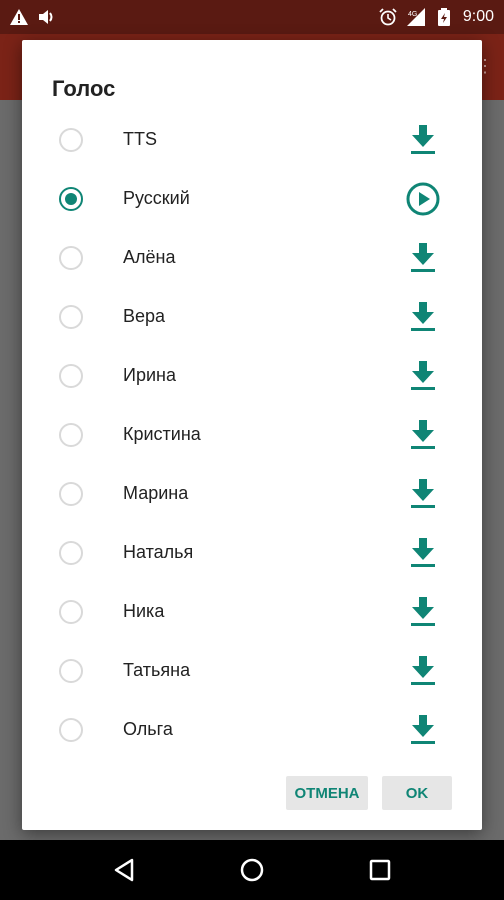 Image resolution: width=504 pixels, height=900 pixels. What do you see at coordinates (124, 870) in the screenshot?
I see `back-icon` at bounding box center [124, 870].